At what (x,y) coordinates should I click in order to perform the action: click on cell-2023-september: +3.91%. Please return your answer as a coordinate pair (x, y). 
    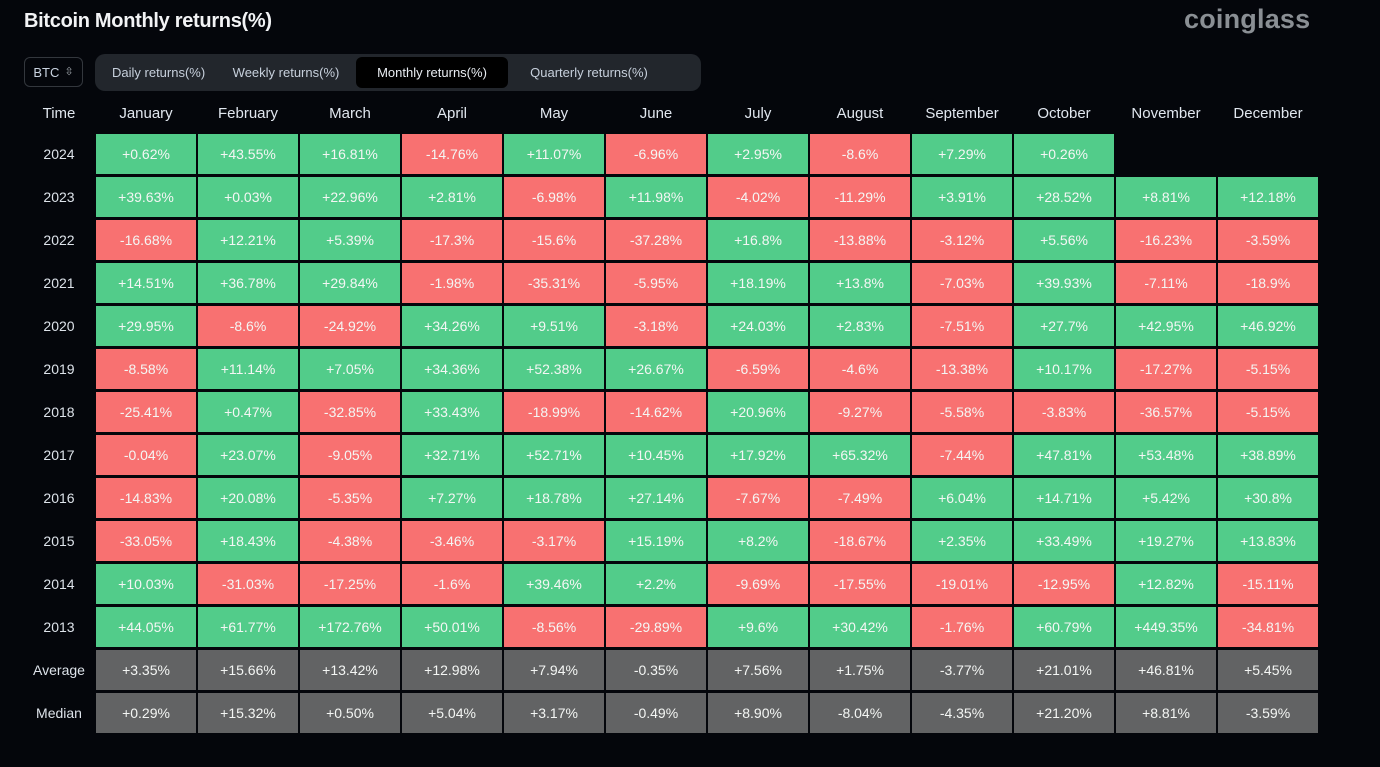
    Looking at the image, I should click on (962, 197).